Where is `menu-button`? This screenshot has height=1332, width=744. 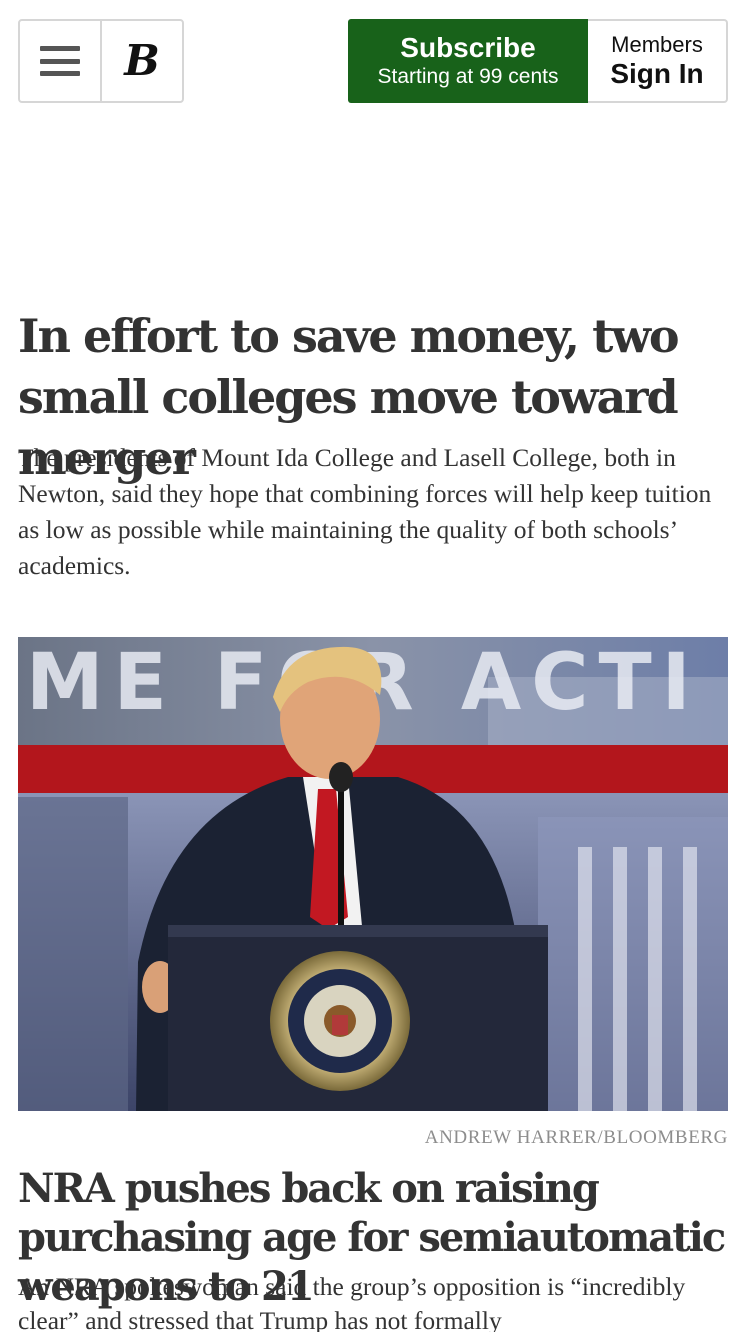 menu-button is located at coordinates (61, 61).